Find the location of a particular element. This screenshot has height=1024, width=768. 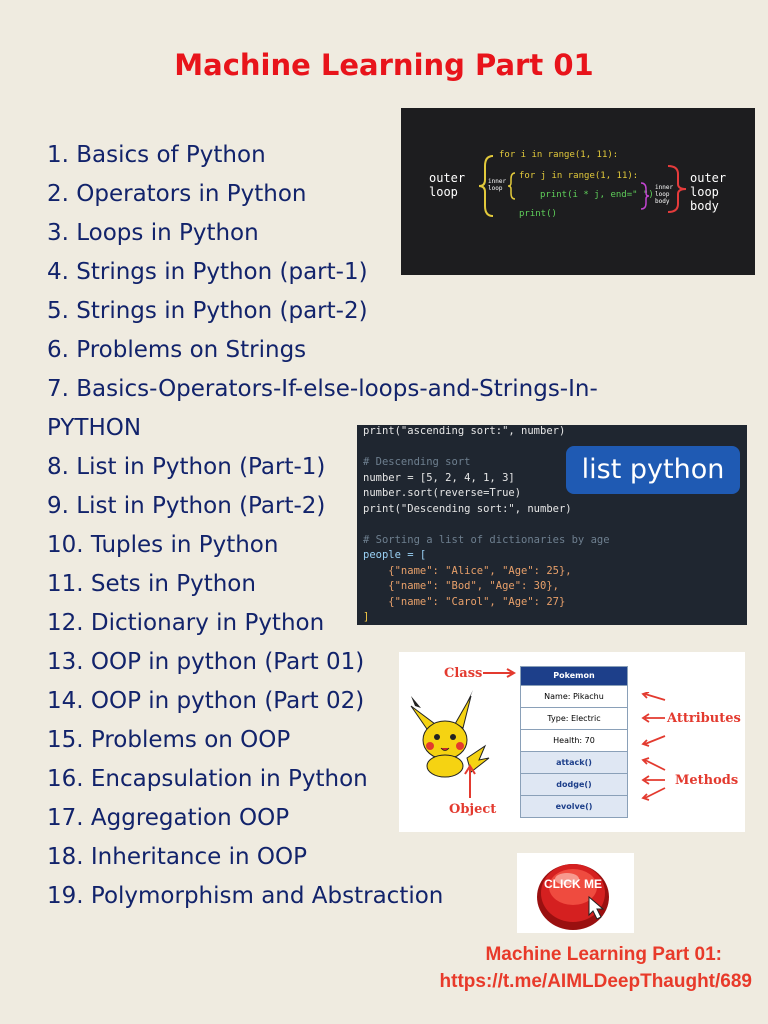

inner-loop-label: inner loop is located at coordinates (497, 185).